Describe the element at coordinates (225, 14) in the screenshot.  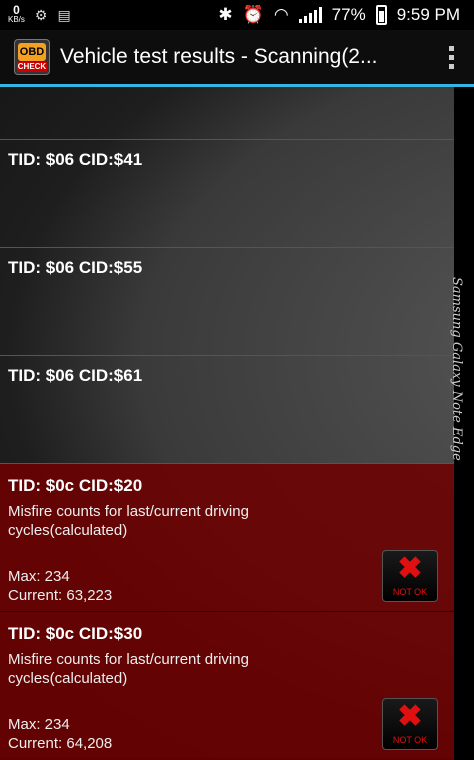
I see `bluetooth-icon: ✱` at that location.